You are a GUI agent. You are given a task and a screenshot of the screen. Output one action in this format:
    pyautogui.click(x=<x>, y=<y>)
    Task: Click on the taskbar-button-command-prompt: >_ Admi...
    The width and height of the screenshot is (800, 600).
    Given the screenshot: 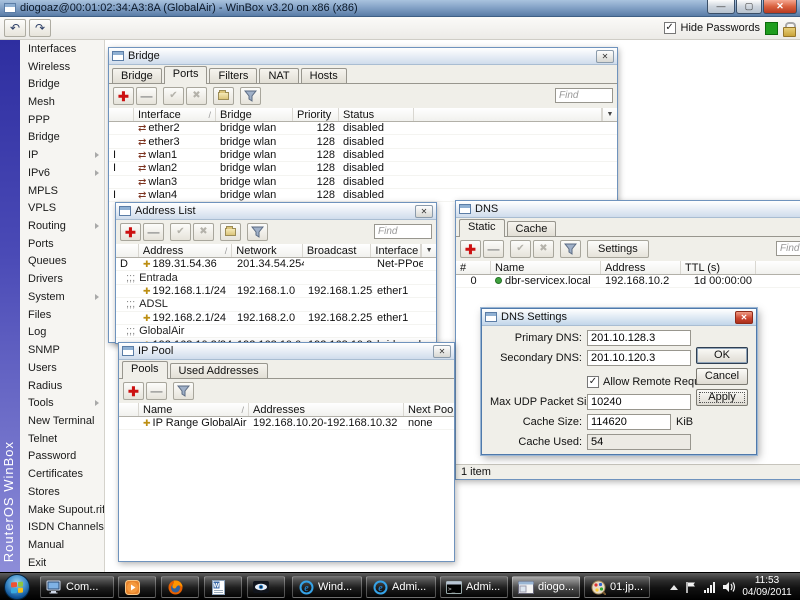 What is the action you would take?
    pyautogui.click(x=474, y=587)
    